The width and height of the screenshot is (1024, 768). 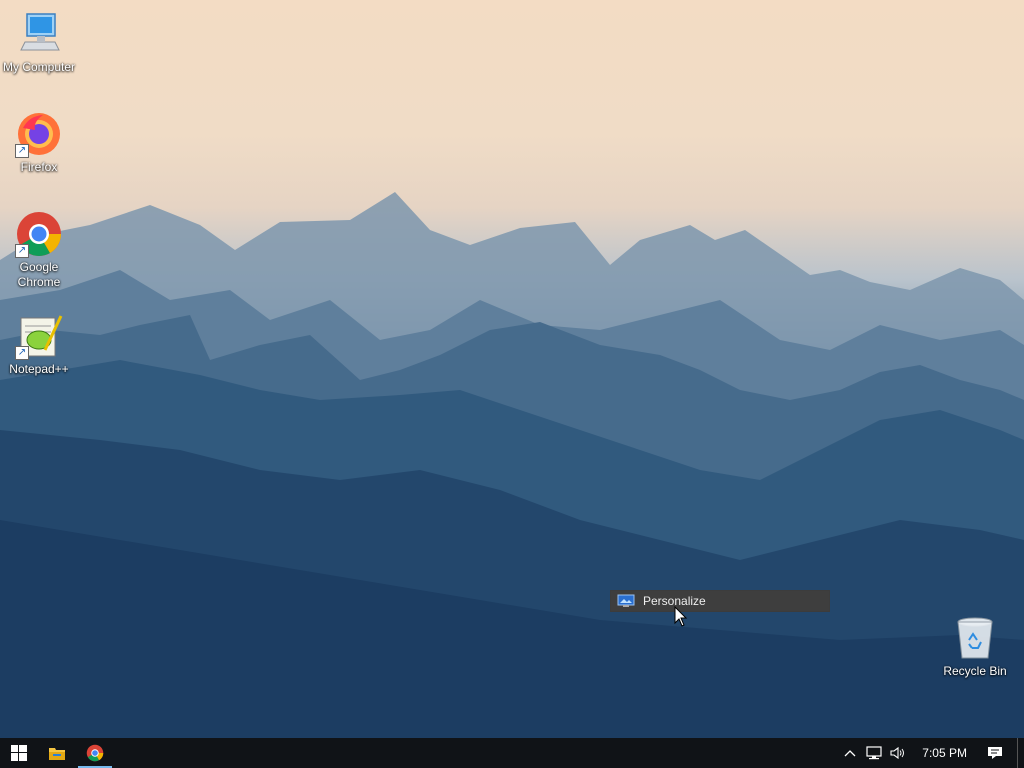 I want to click on desktop-icon-recycle-bin: Recycle Bin, so click(x=975, y=646).